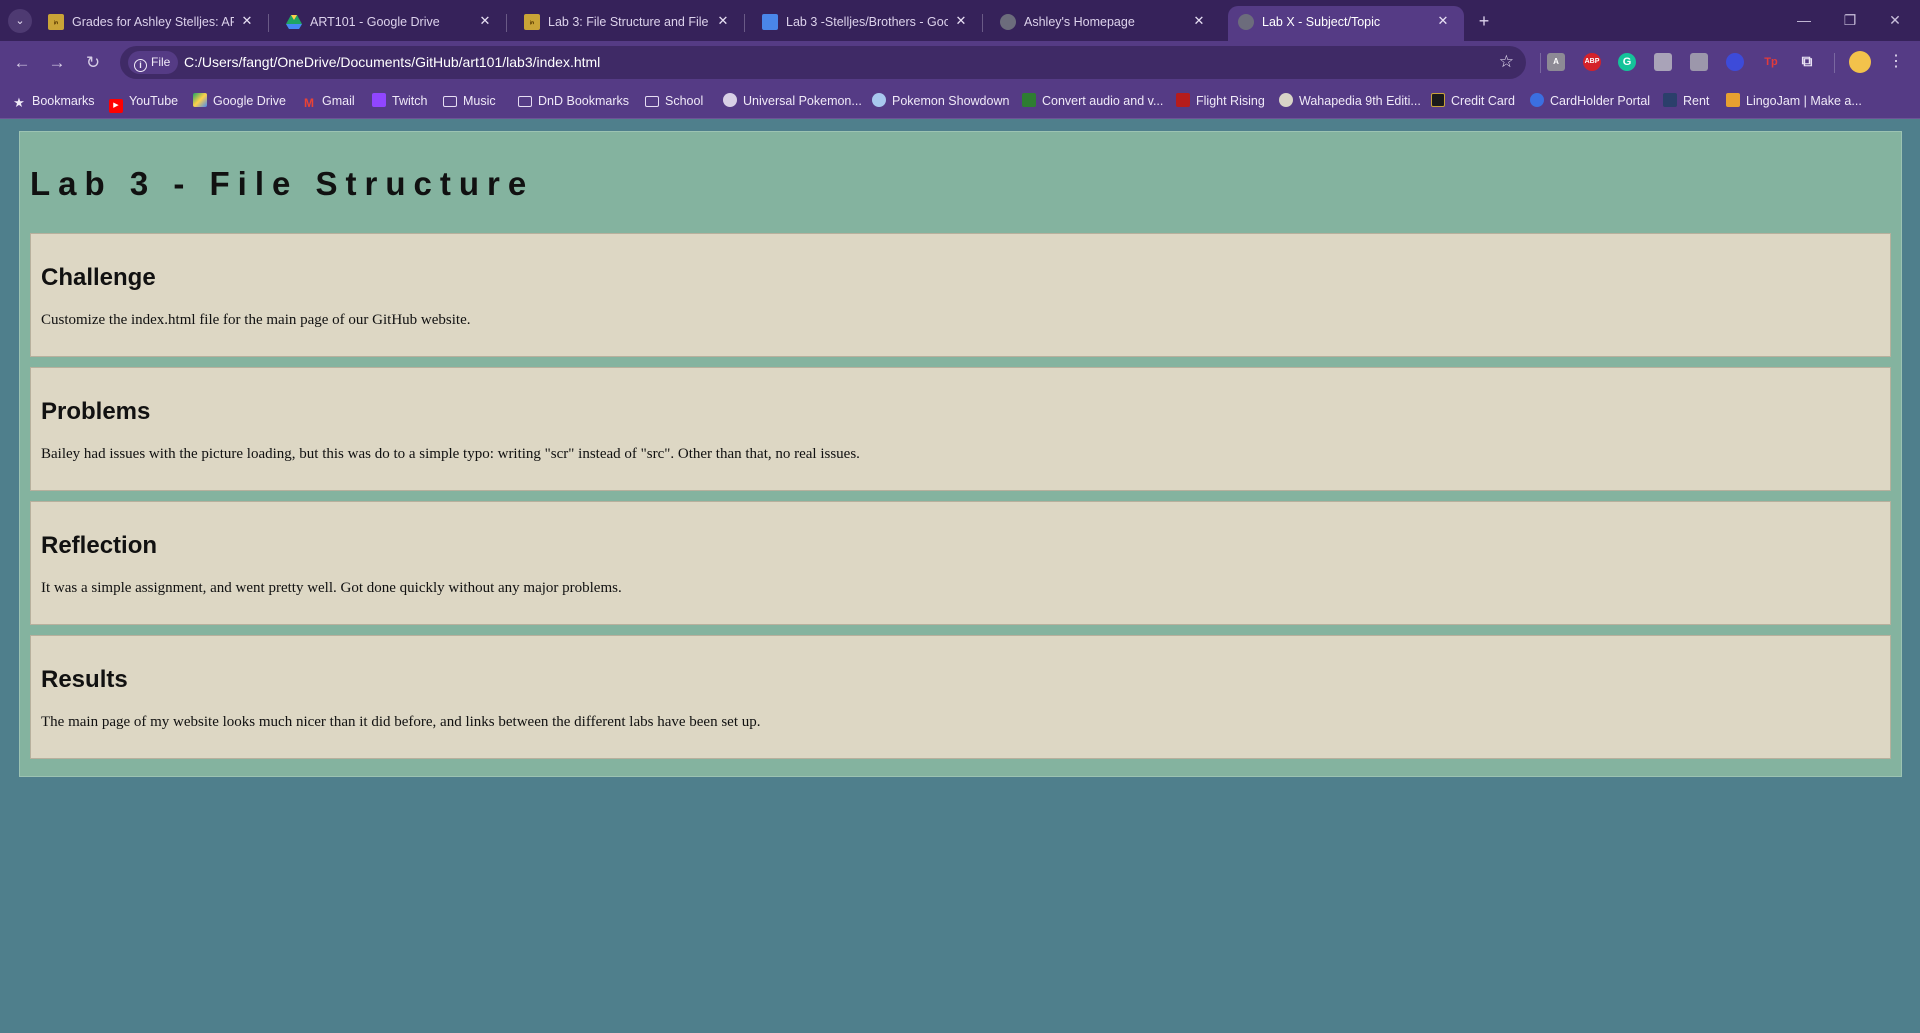 This screenshot has width=1920, height=1033. Describe the element at coordinates (1540, 63) in the screenshot. I see `toolbar-divider` at that location.